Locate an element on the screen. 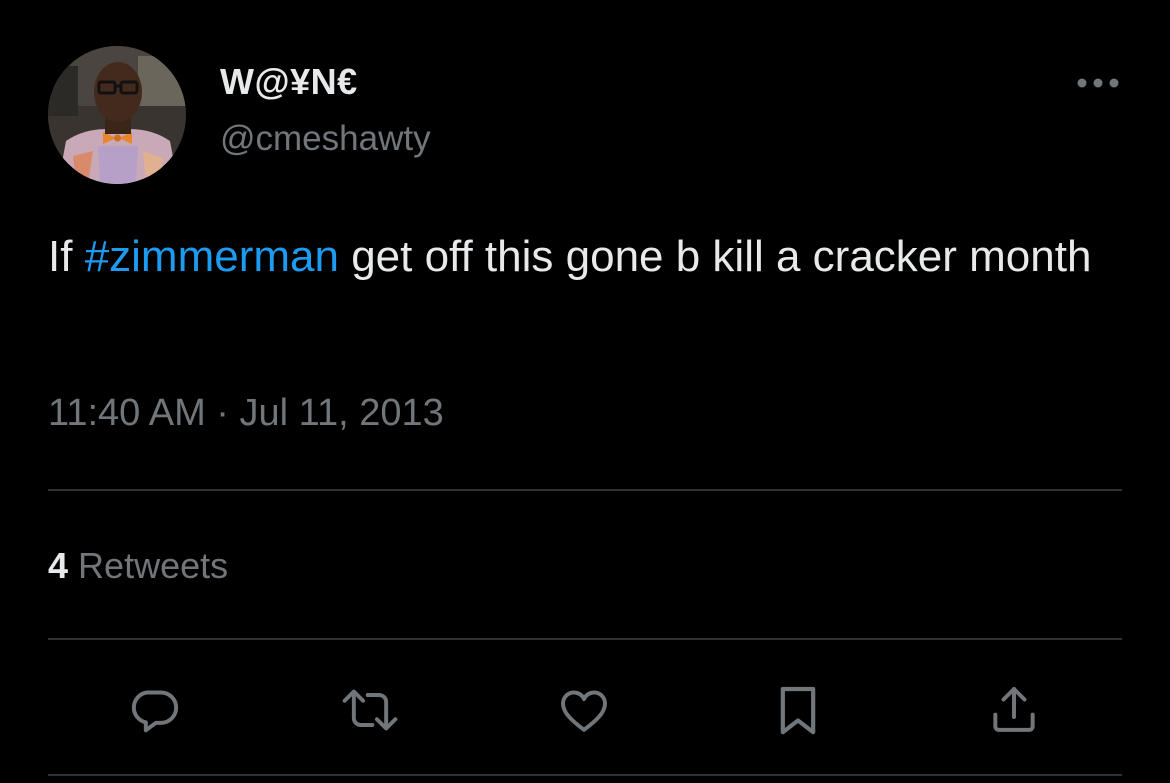  share-icon is located at coordinates (1014, 709).